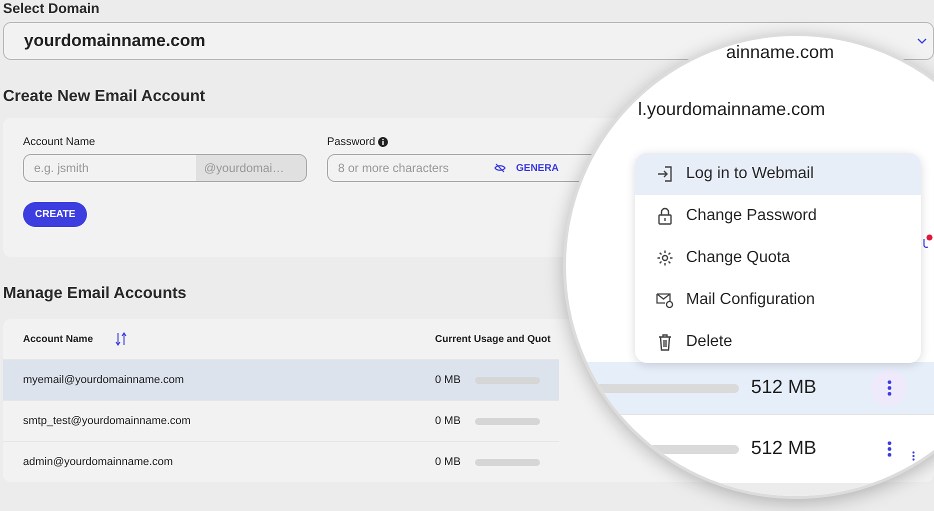  I want to click on info-icon, so click(383, 142).